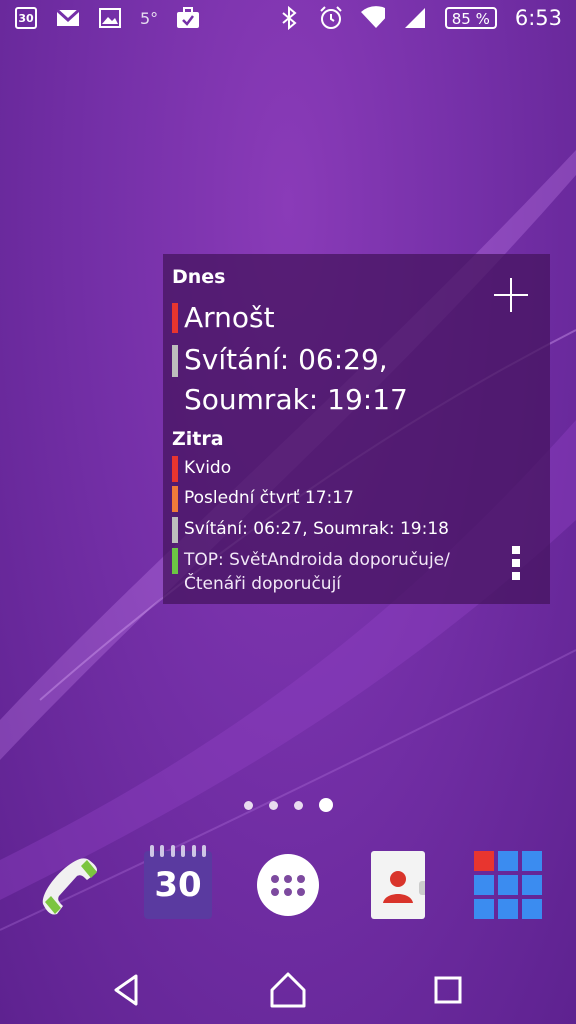 The height and width of the screenshot is (1024, 576). I want to click on more-options-icon, so click(516, 565).